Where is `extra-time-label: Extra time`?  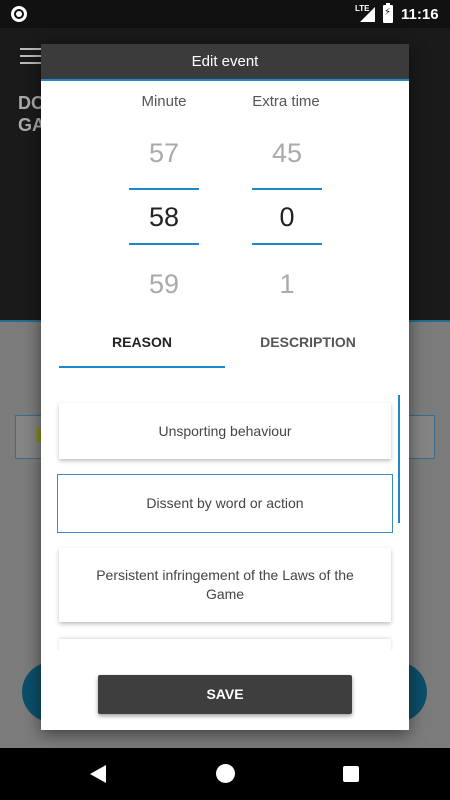 extra-time-label: Extra time is located at coordinates (286, 101).